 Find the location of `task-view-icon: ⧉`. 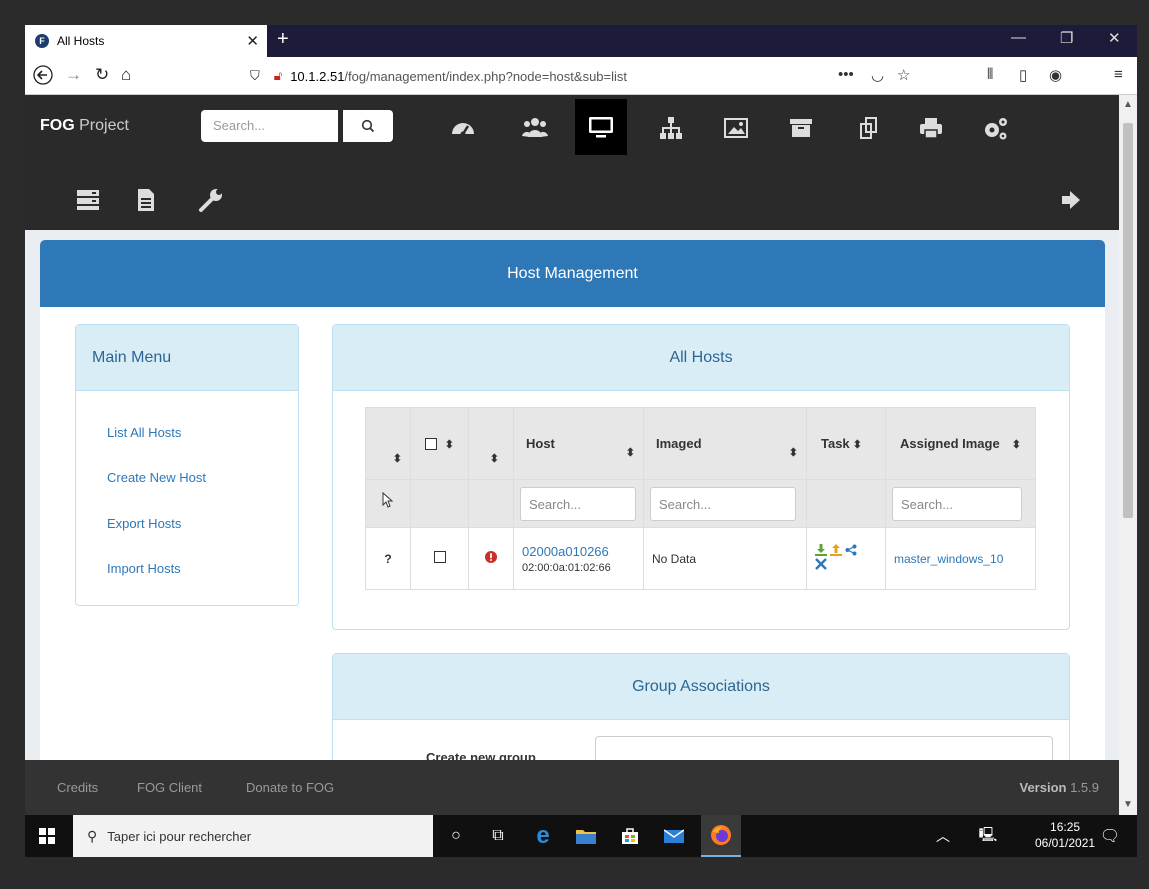

task-view-icon: ⧉ is located at coordinates (498, 836).